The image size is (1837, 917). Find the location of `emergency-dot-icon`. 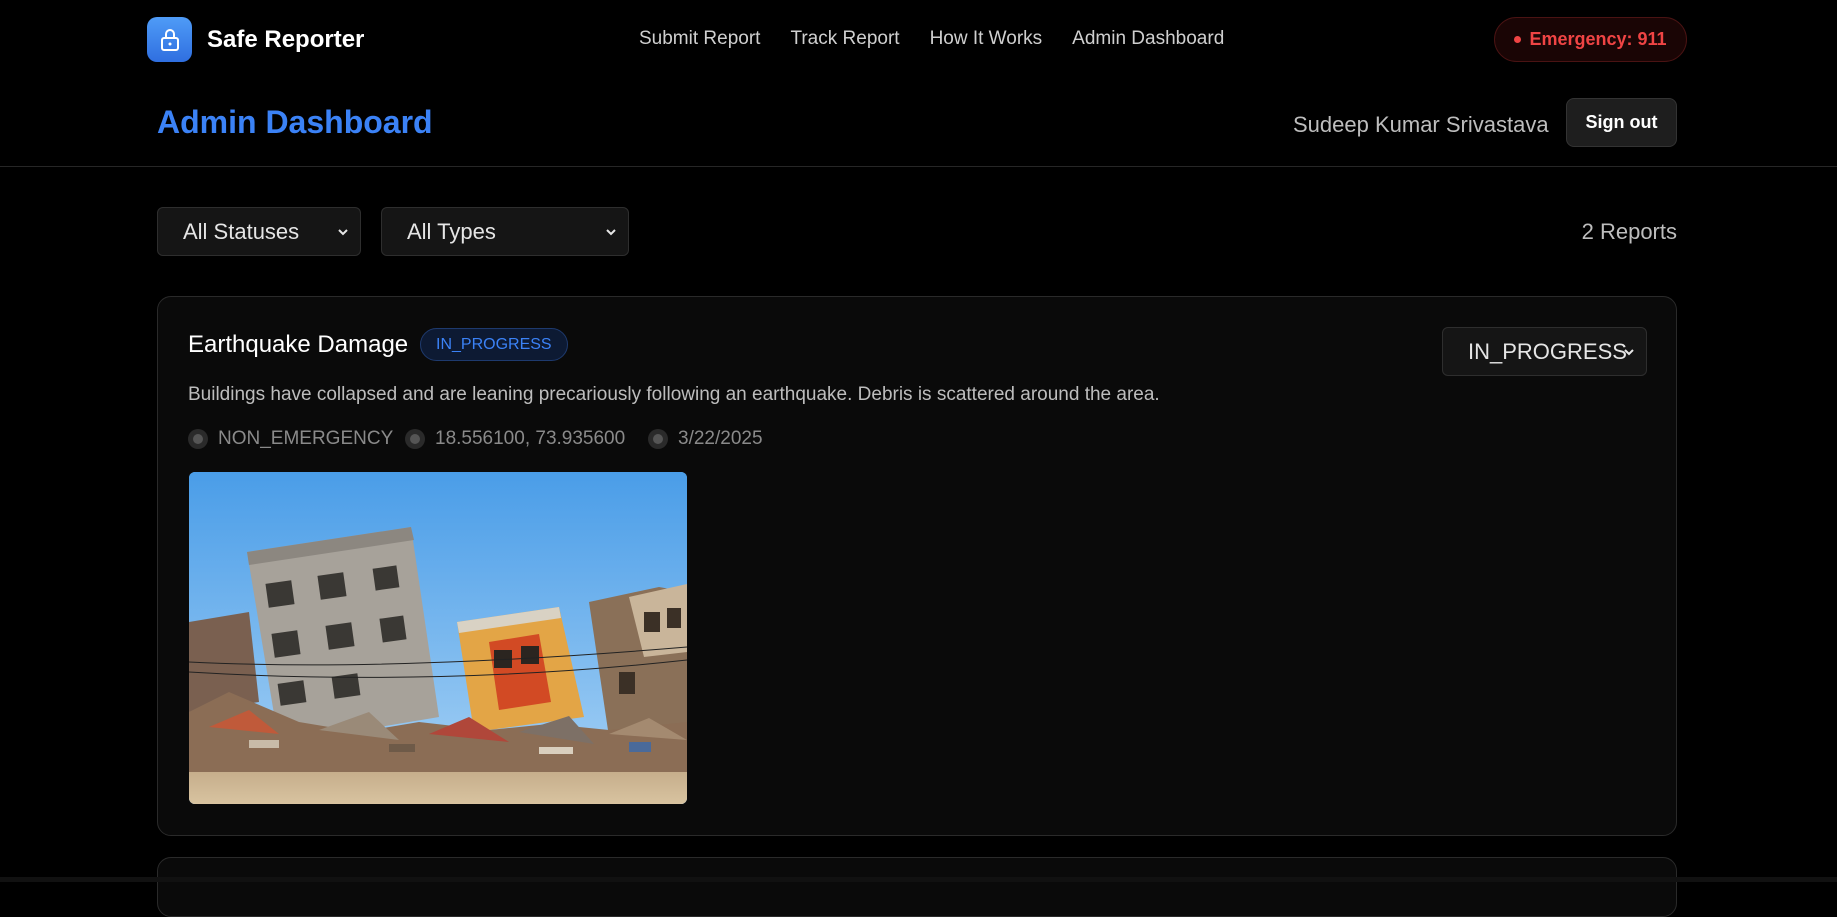

emergency-dot-icon is located at coordinates (1518, 39).